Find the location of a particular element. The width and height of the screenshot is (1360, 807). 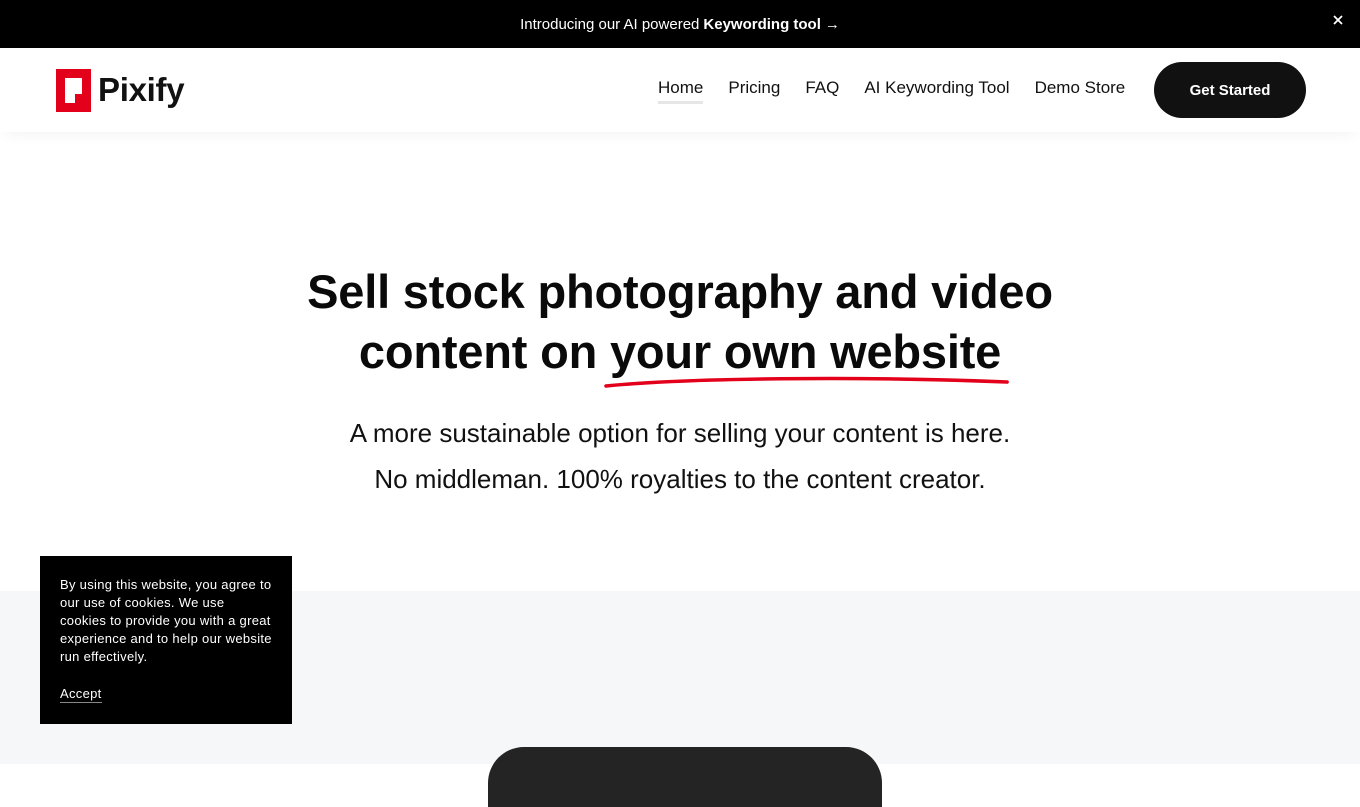

nav-demo-store: Demo Store is located at coordinates (1080, 91).